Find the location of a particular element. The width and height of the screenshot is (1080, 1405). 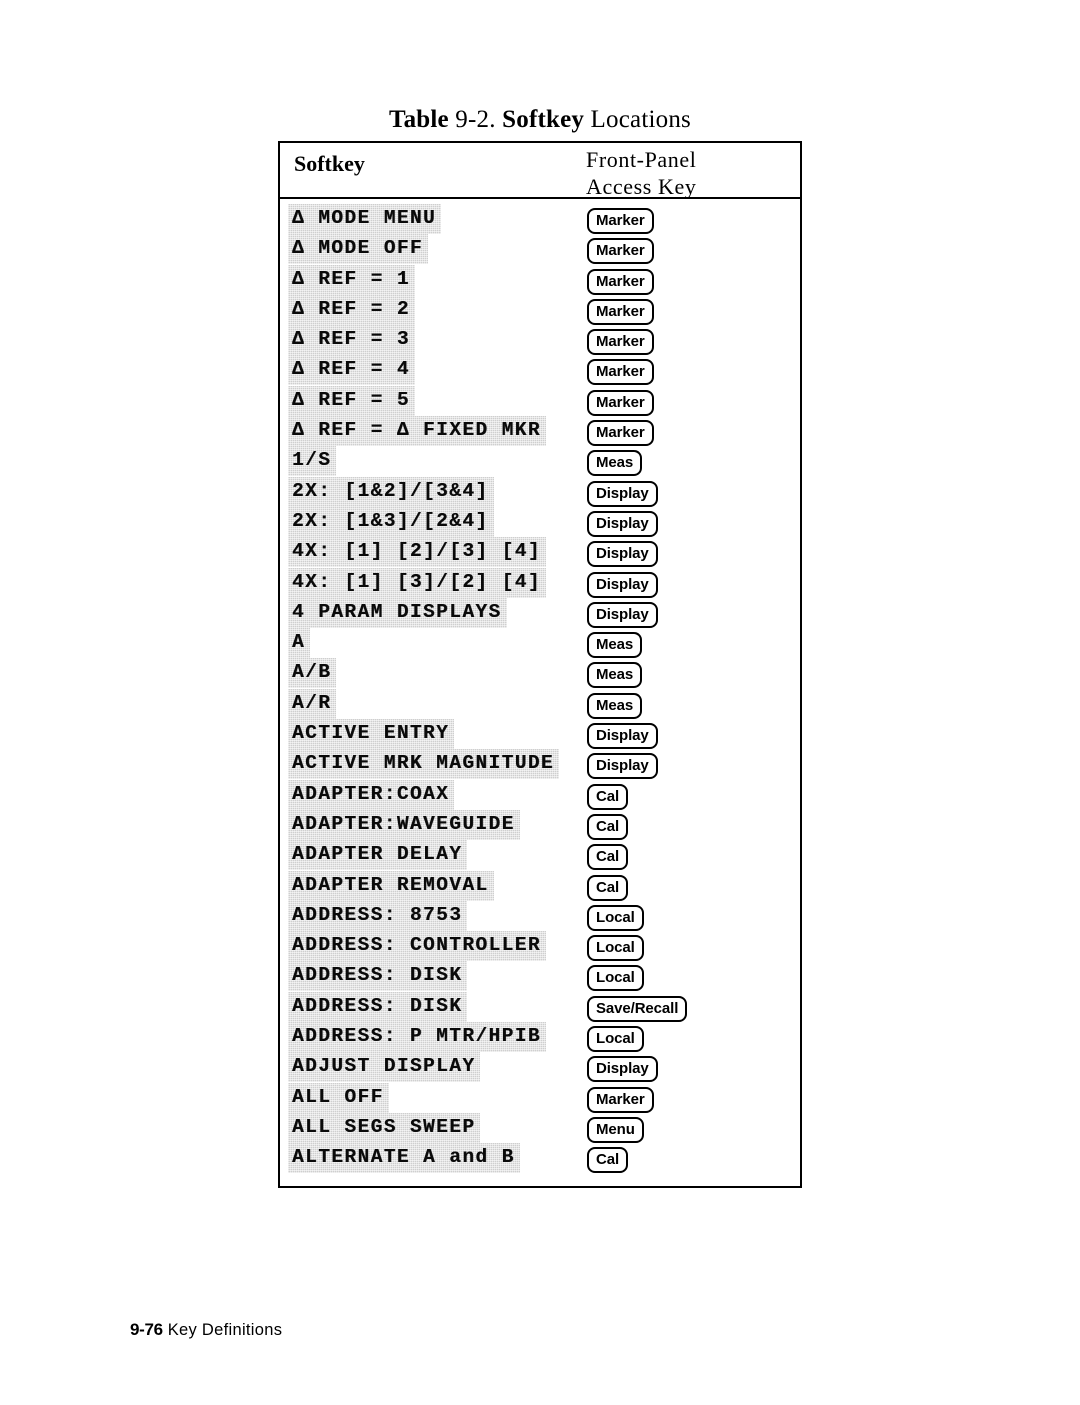

softkey-label: Δ REF = 4 is located at coordinates (351, 370).